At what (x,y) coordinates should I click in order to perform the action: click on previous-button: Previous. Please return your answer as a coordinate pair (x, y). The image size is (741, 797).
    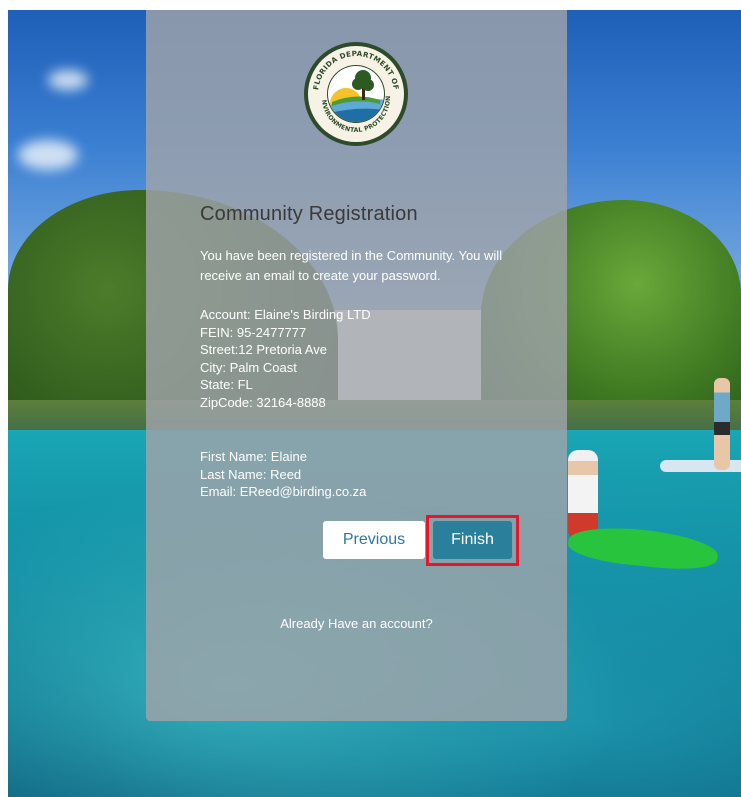
    Looking at the image, I should click on (374, 540).